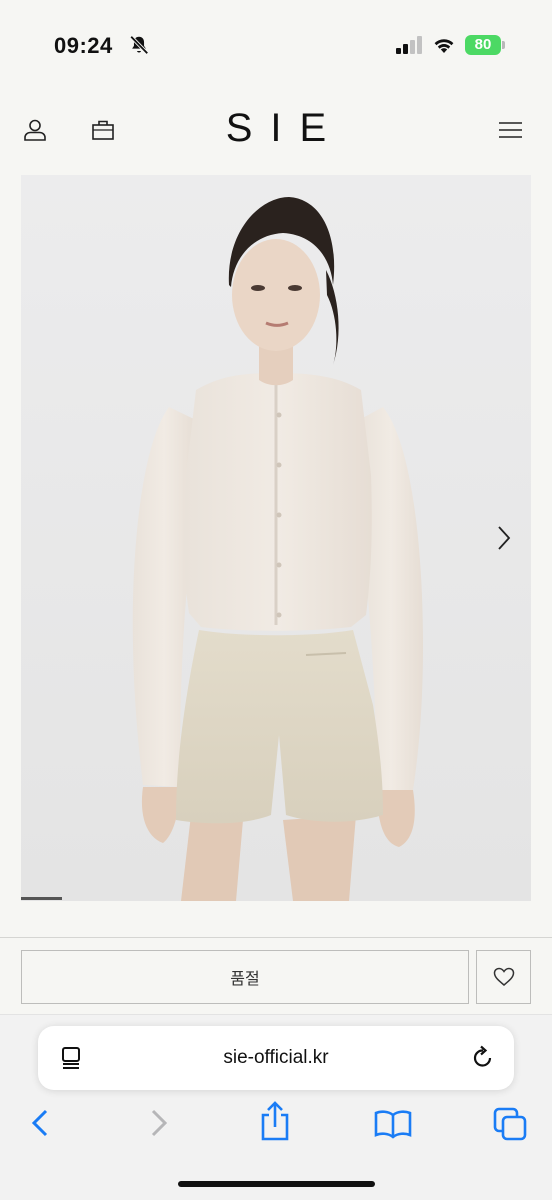 The width and height of the screenshot is (552, 1200). Describe the element at coordinates (510, 1124) in the screenshot. I see `tabs-icon` at that location.